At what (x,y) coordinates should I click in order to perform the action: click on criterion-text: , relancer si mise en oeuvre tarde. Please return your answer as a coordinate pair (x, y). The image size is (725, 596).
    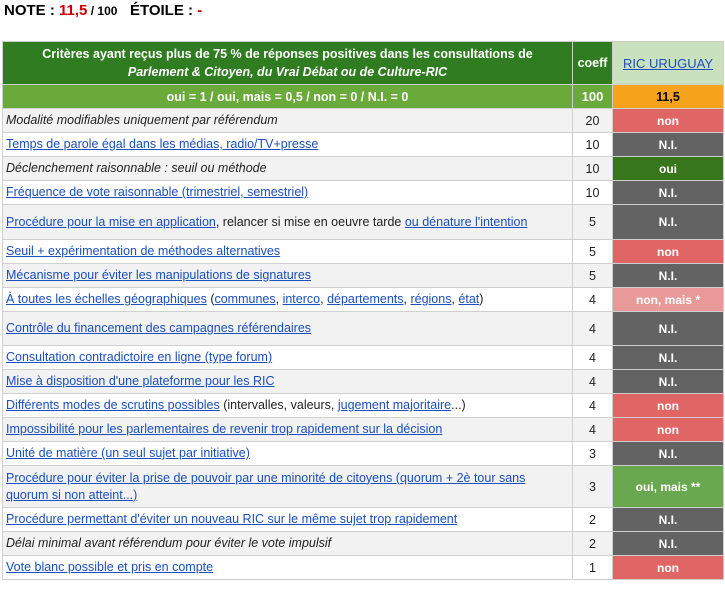
    Looking at the image, I should click on (310, 221).